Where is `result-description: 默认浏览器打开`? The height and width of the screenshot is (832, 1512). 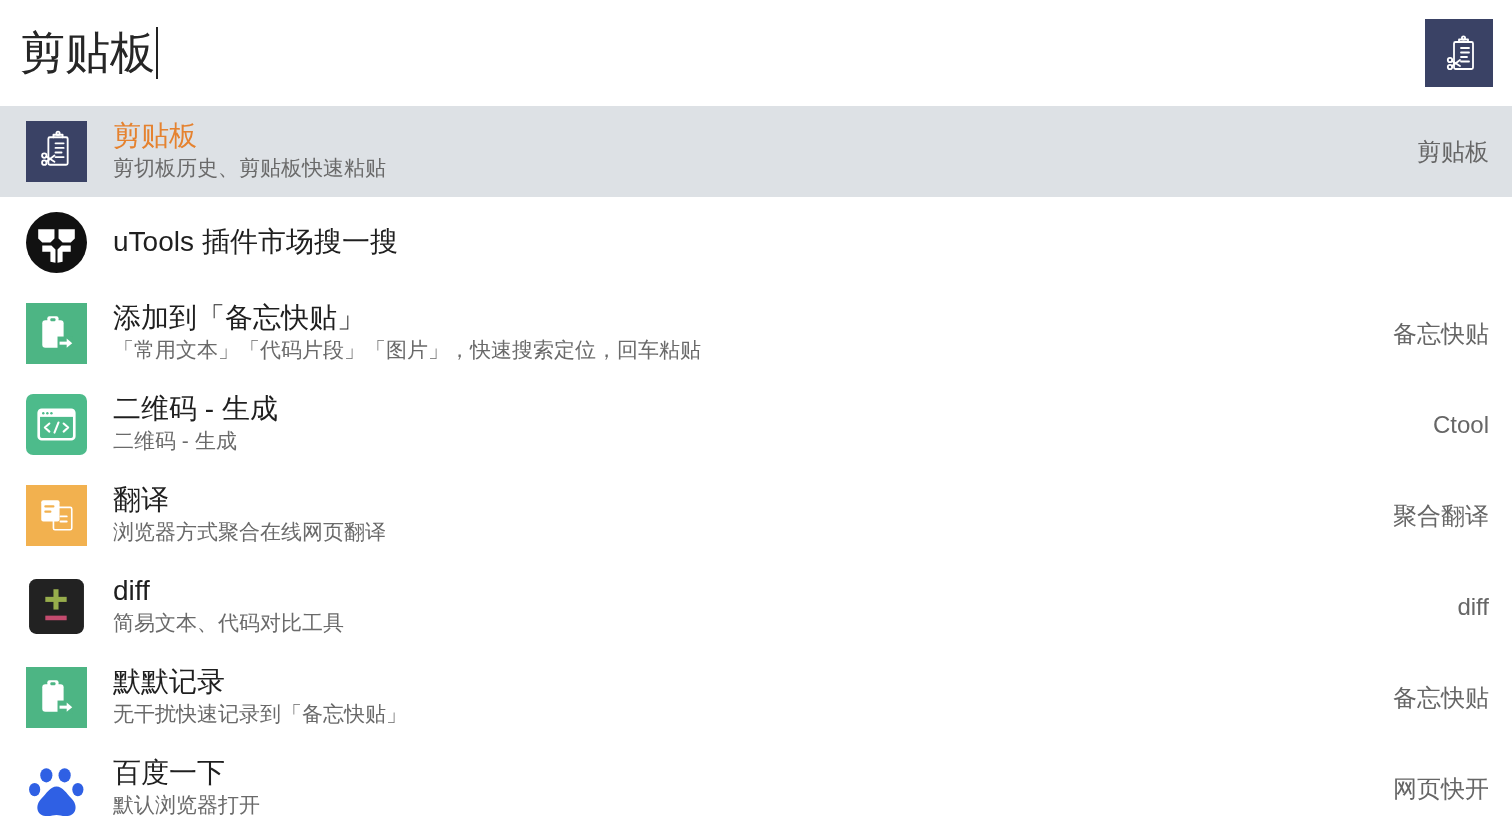 result-description: 默认浏览器打开 is located at coordinates (186, 804).